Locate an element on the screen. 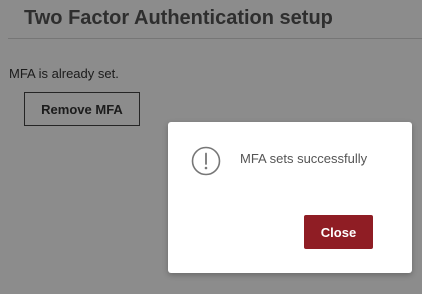 The width and height of the screenshot is (422, 294). exclamation-circle-icon is located at coordinates (206, 161).